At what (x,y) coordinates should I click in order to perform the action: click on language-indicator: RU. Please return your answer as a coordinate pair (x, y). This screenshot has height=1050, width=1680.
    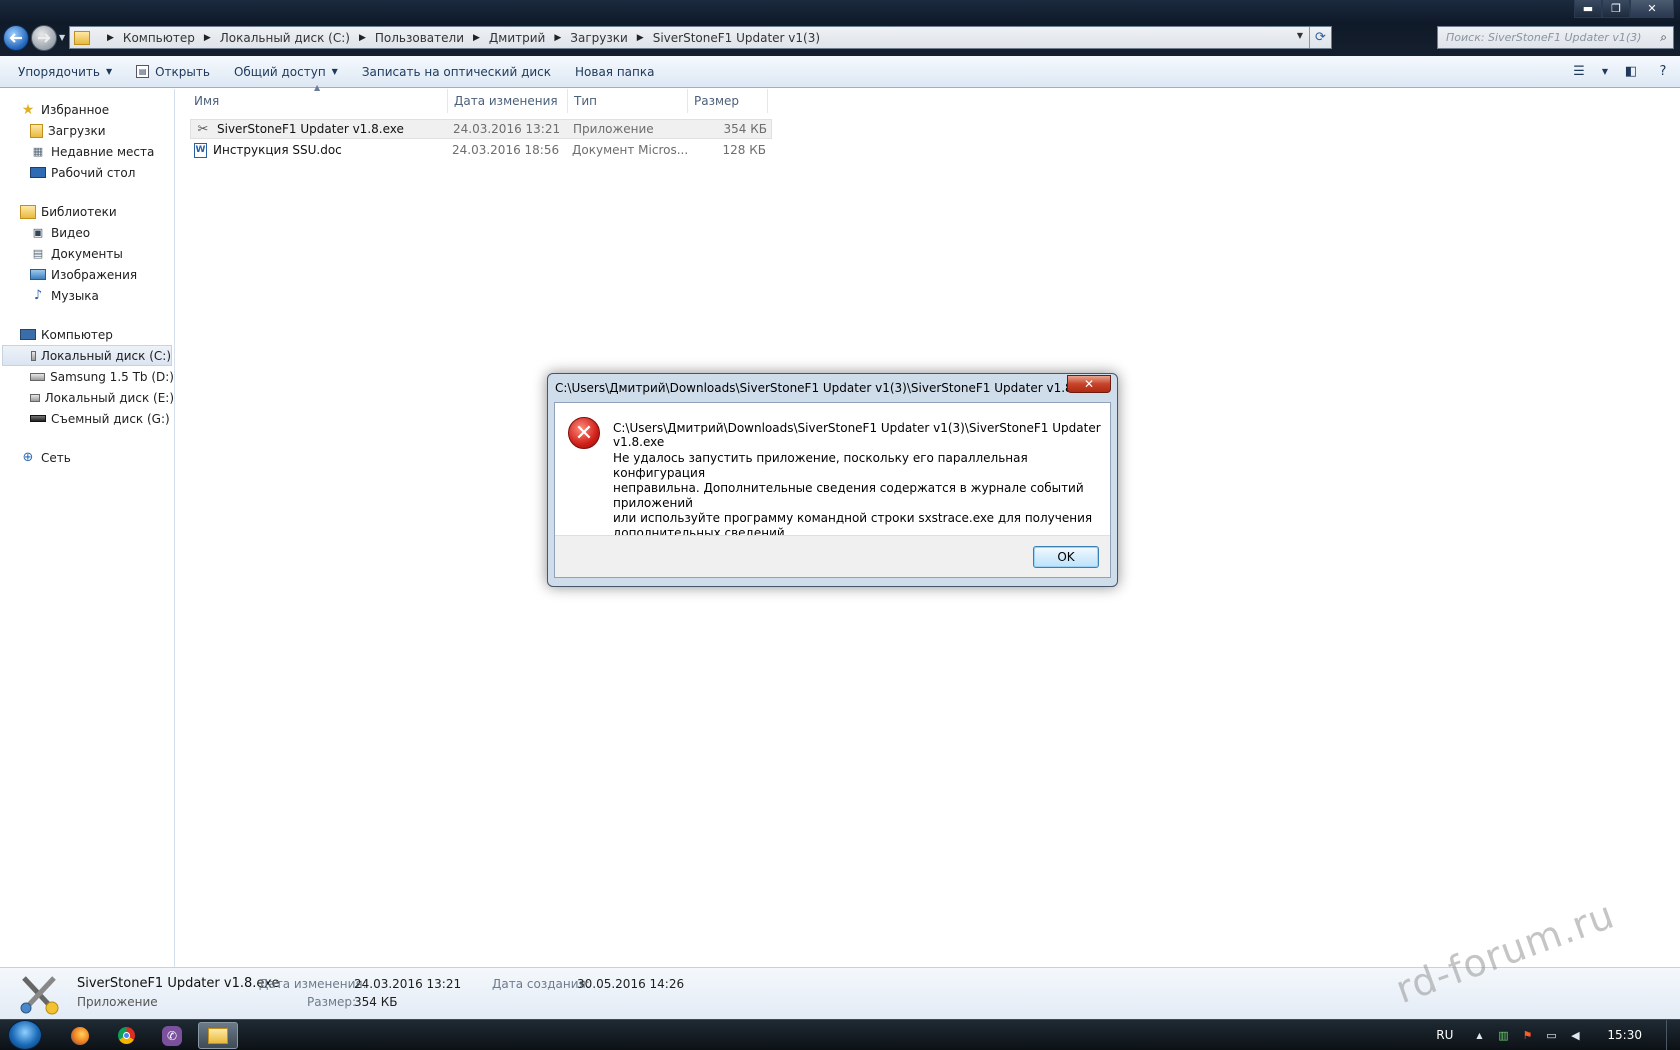
    Looking at the image, I should click on (1444, 1035).